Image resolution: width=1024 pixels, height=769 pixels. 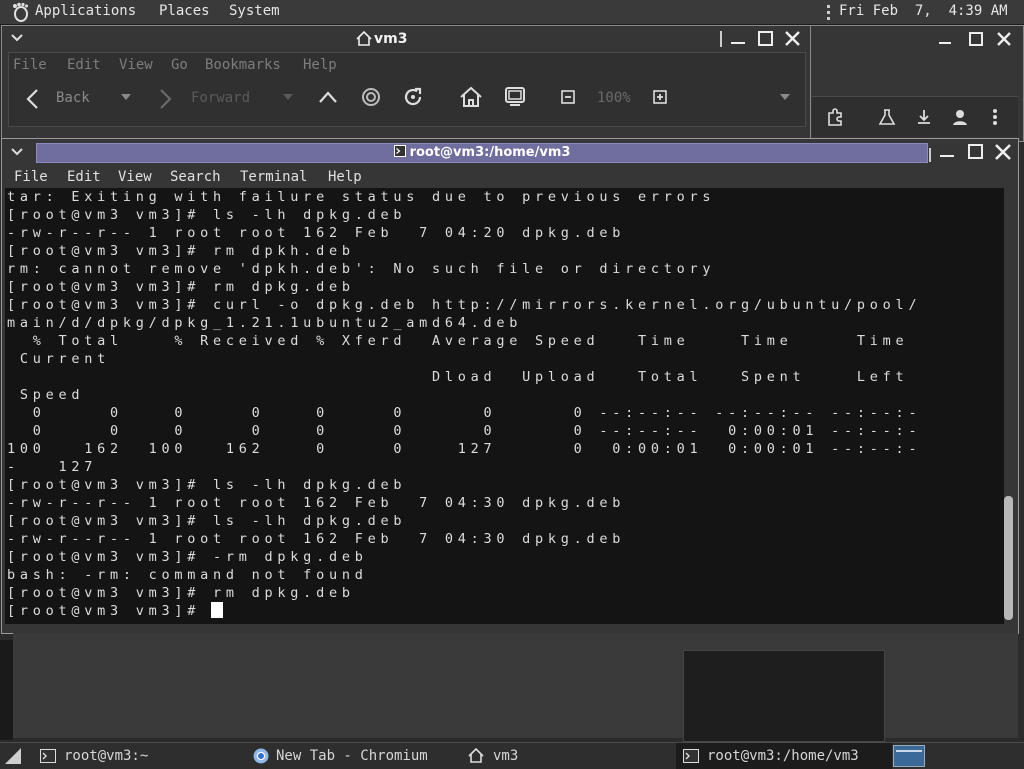 What do you see at coordinates (136, 65) in the screenshot?
I see `fm-menu-view: View` at bounding box center [136, 65].